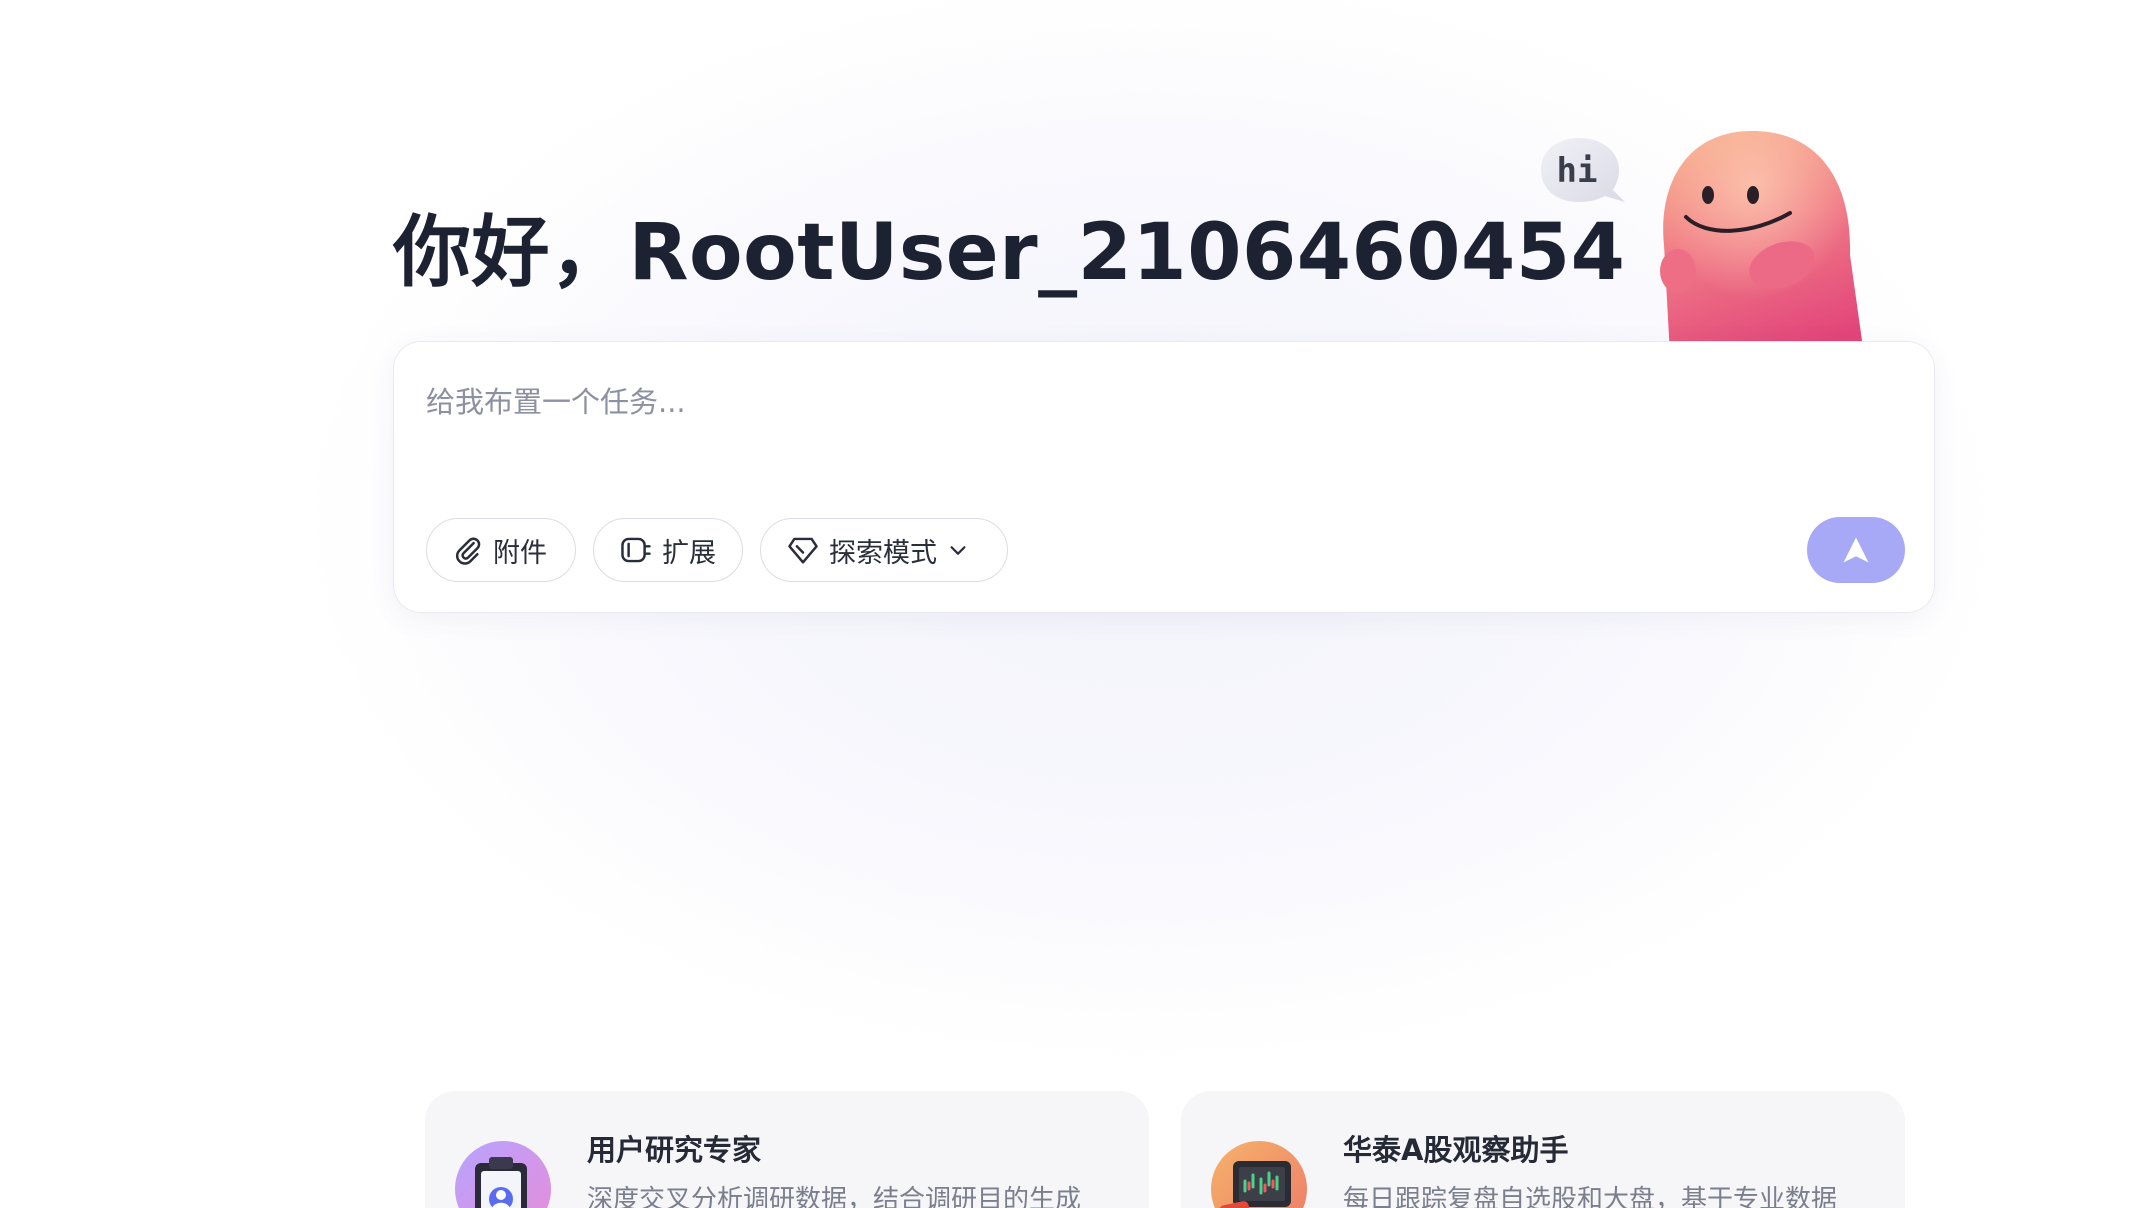 This screenshot has width=2148, height=1208. Describe the element at coordinates (1761, 236) in the screenshot. I see `mascot-blob-icon` at that location.